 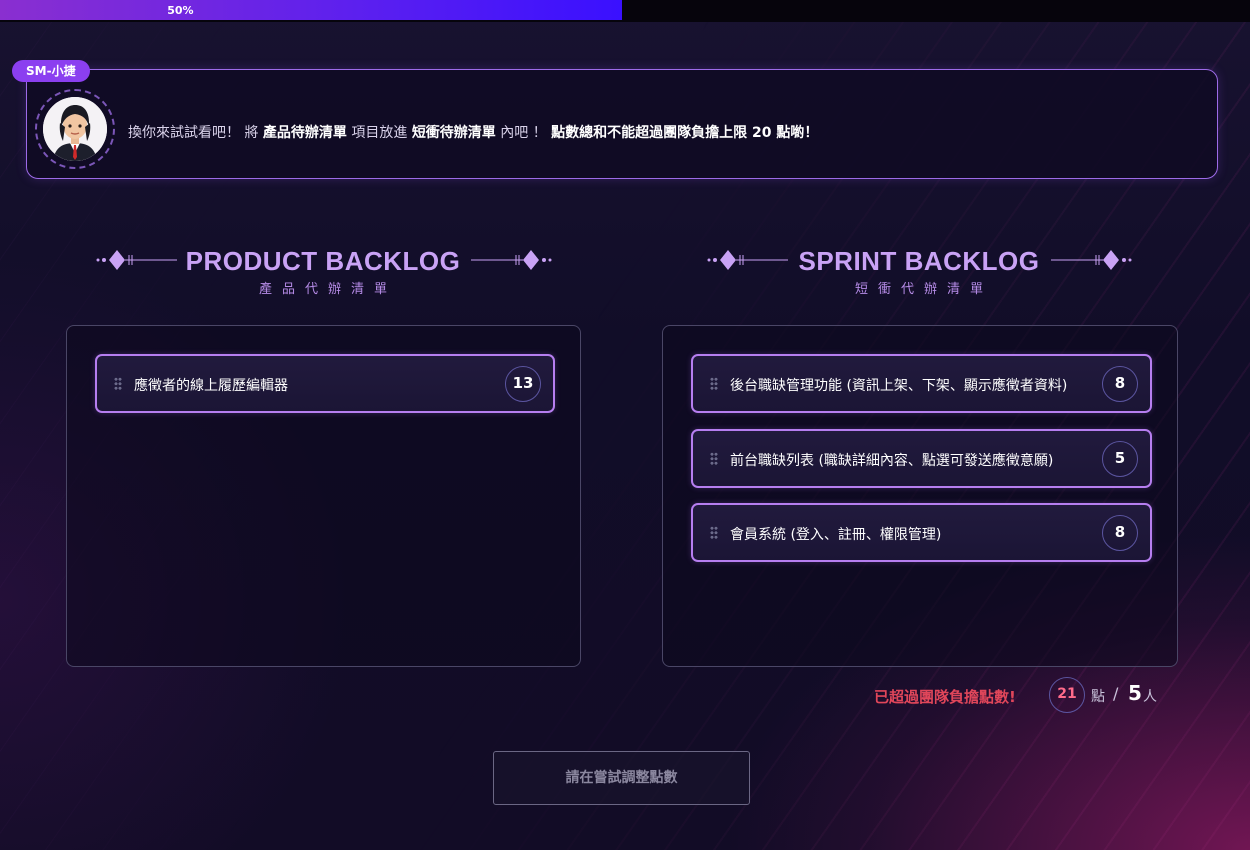 What do you see at coordinates (836, 535) in the screenshot?
I see `sprint-item-label: 會員系統 (登入、註冊、權限管理)` at bounding box center [836, 535].